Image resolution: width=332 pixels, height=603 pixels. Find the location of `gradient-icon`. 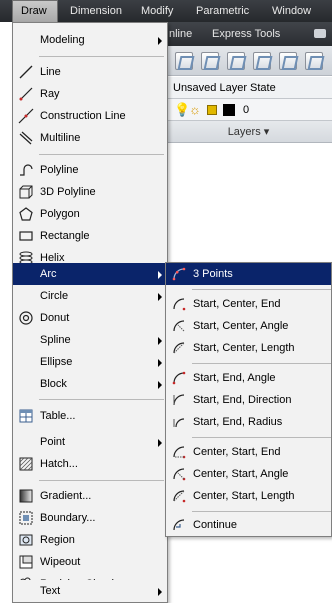

gradient-icon is located at coordinates (26, 496).